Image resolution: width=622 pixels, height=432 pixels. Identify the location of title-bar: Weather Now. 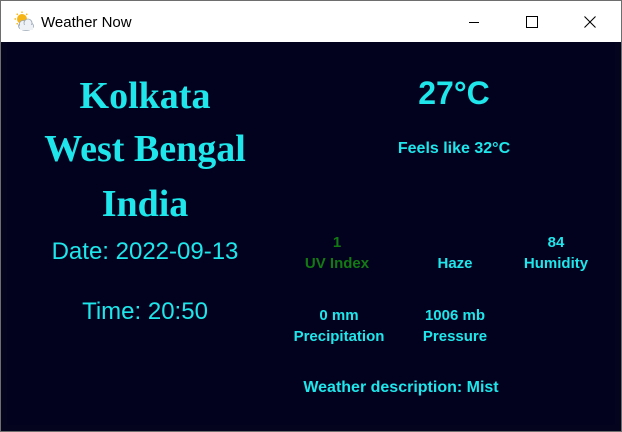
(311, 21).